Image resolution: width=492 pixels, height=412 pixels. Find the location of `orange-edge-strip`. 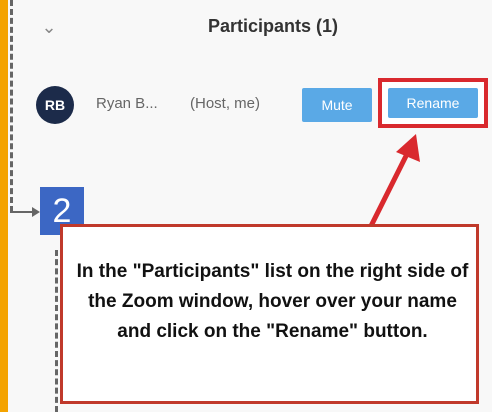

orange-edge-strip is located at coordinates (4, 206).